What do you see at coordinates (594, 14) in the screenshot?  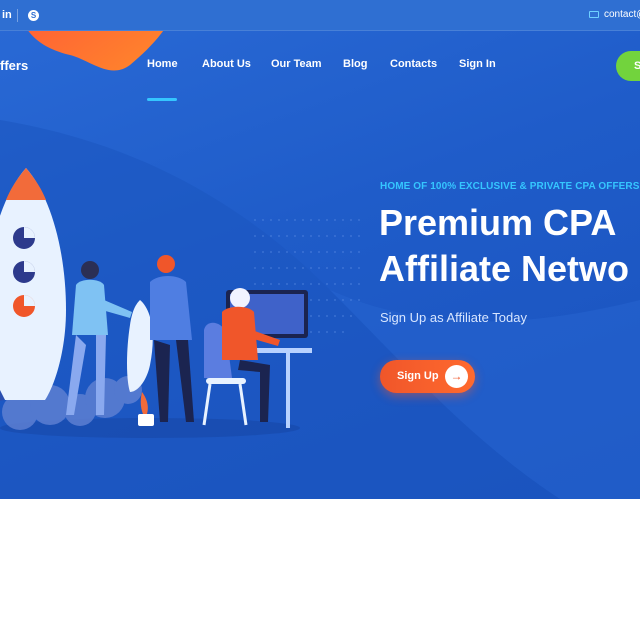 I see `mail-icon` at bounding box center [594, 14].